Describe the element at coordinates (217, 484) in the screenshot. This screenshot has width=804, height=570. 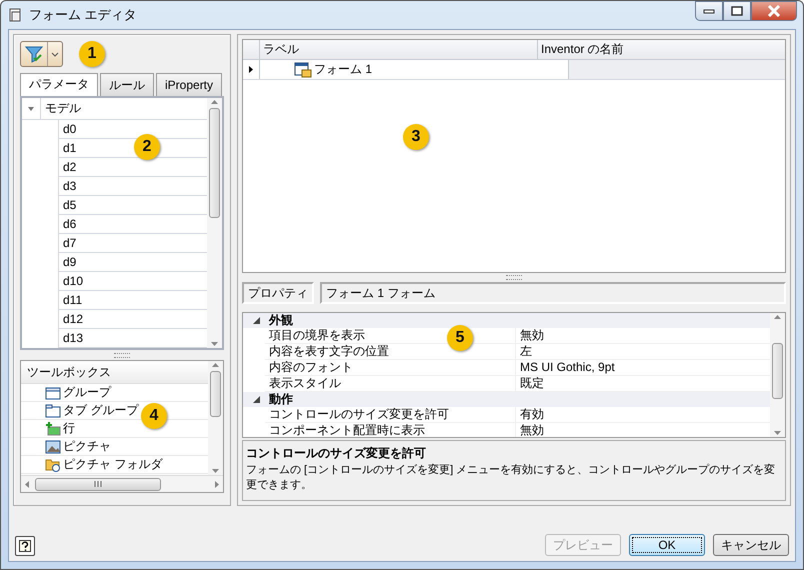
I see `scroll-right-arrow-icon` at that location.